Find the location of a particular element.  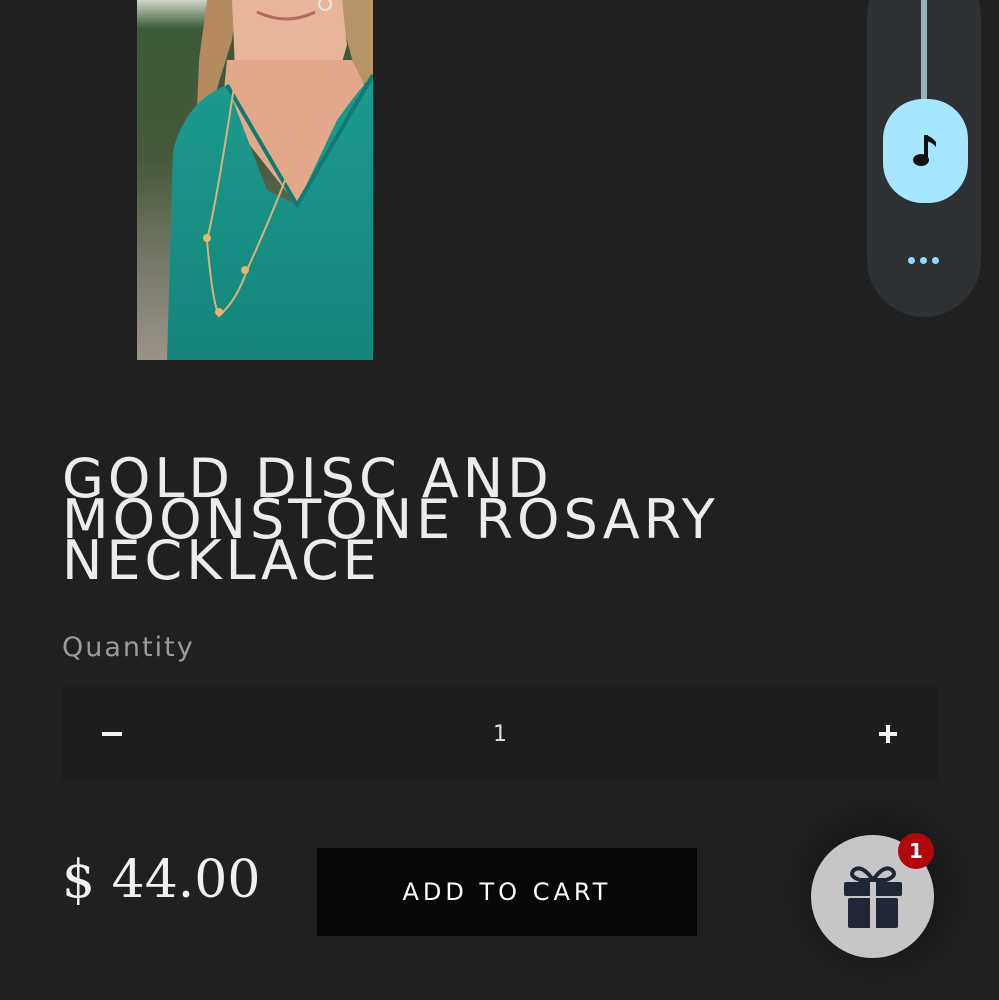

music-play-button is located at coordinates (925, 151).